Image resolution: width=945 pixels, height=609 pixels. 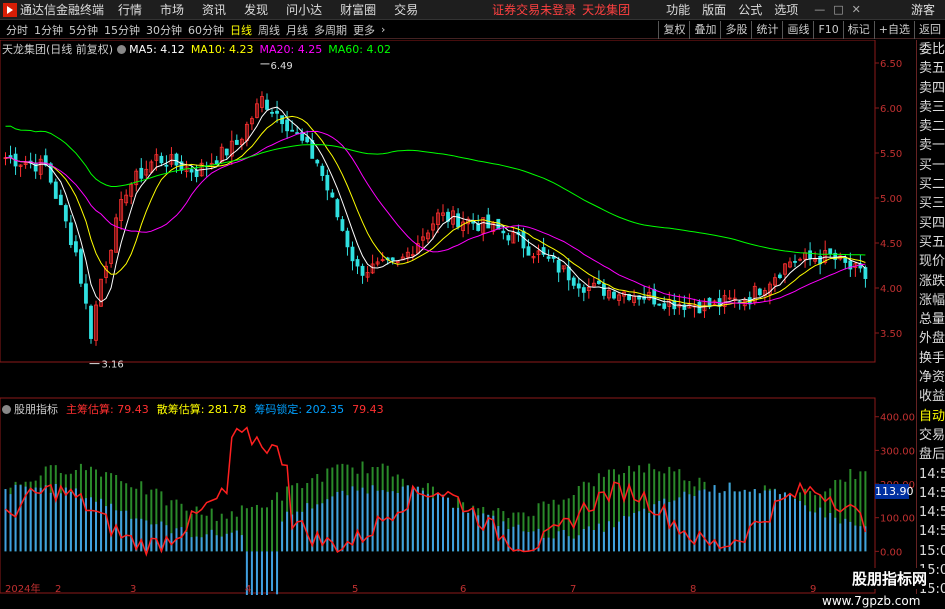 I want to click on side-label: 卖一, so click(x=932, y=146).